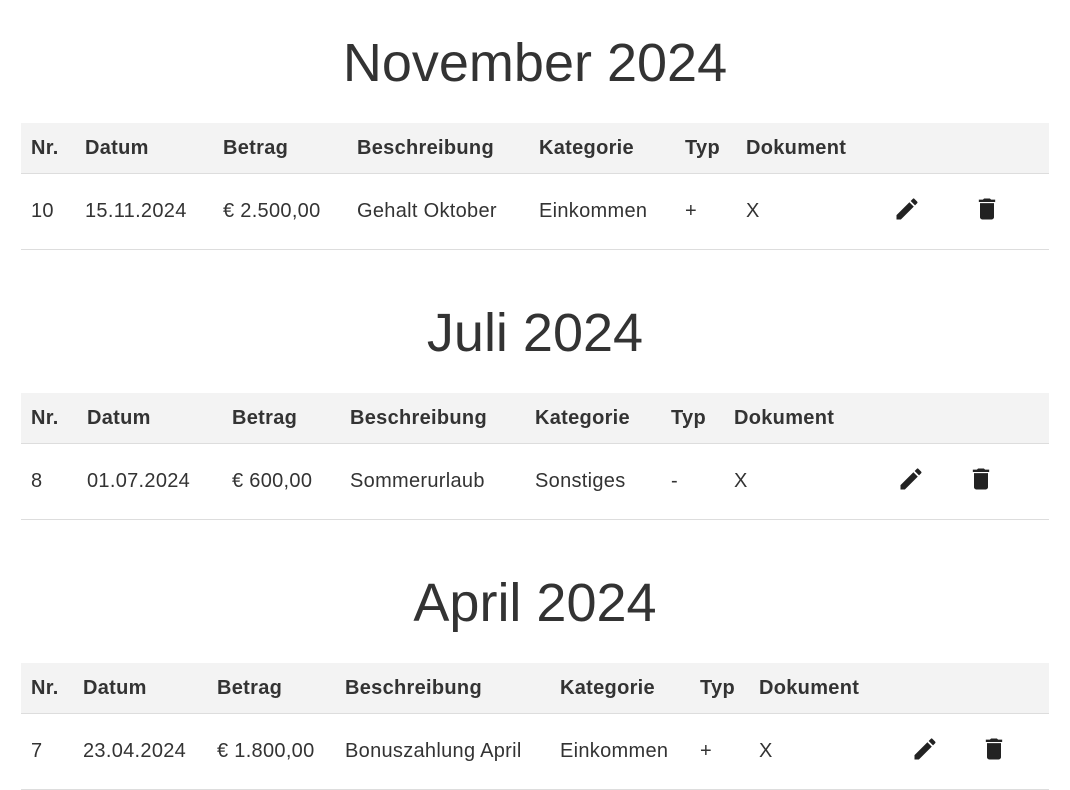  What do you see at coordinates (535, 63) in the screenshot?
I see `month-heading: November 2024` at bounding box center [535, 63].